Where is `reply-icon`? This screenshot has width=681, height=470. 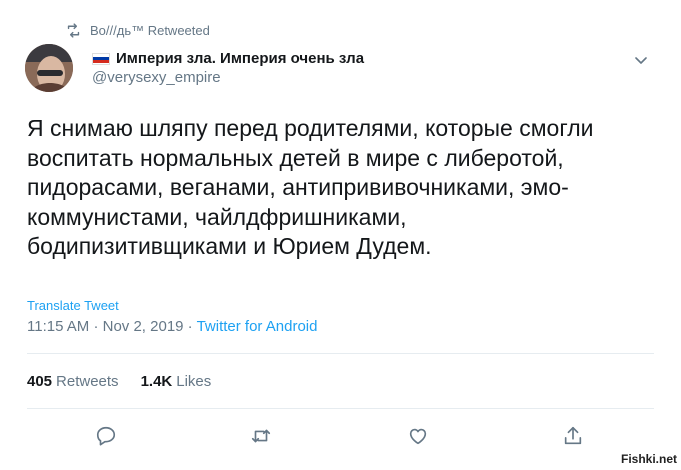 reply-icon is located at coordinates (106, 436).